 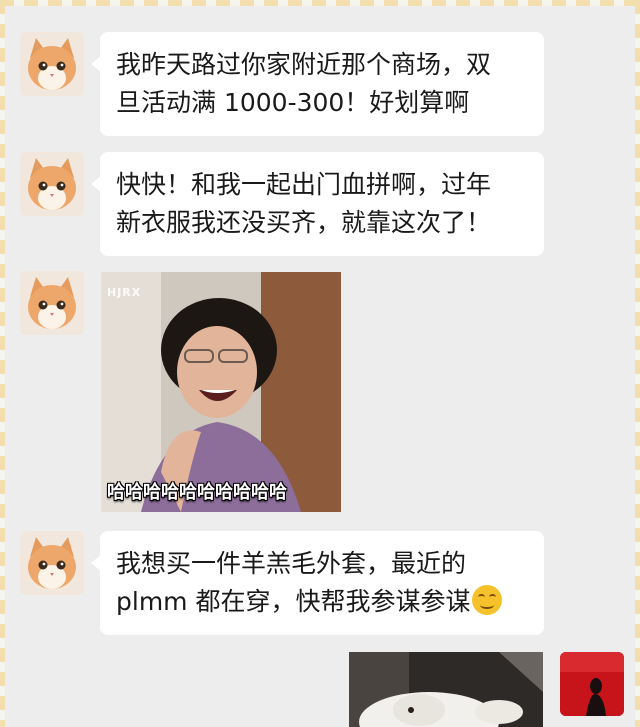 What do you see at coordinates (320, 3) in the screenshot?
I see `photo-frame-top` at bounding box center [320, 3].